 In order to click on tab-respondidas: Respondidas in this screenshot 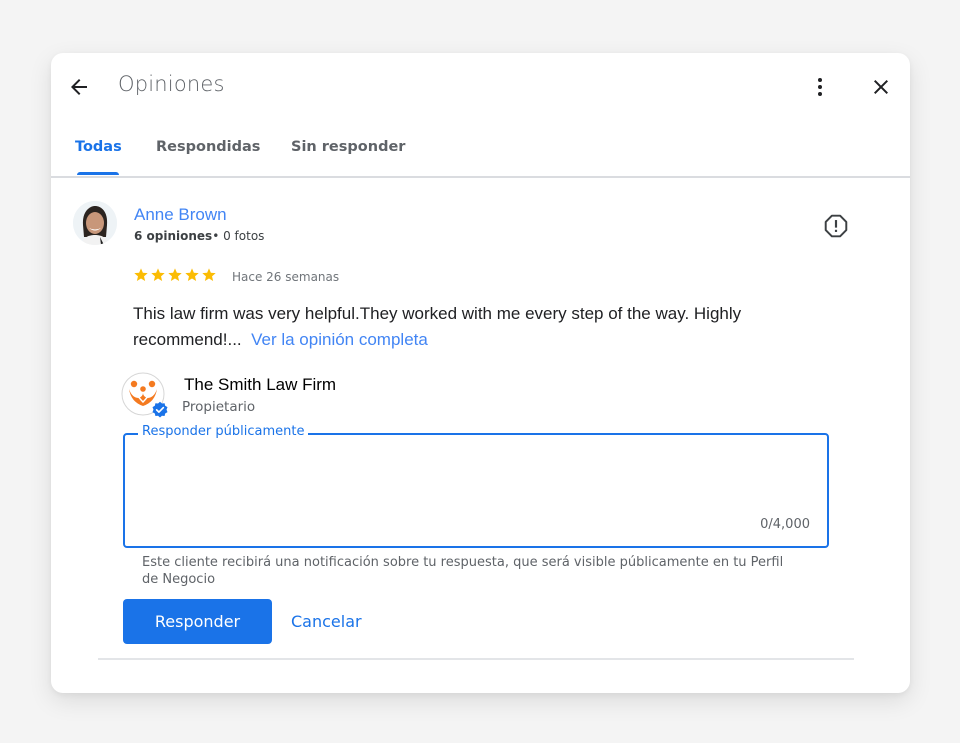, I will do `click(208, 147)`.